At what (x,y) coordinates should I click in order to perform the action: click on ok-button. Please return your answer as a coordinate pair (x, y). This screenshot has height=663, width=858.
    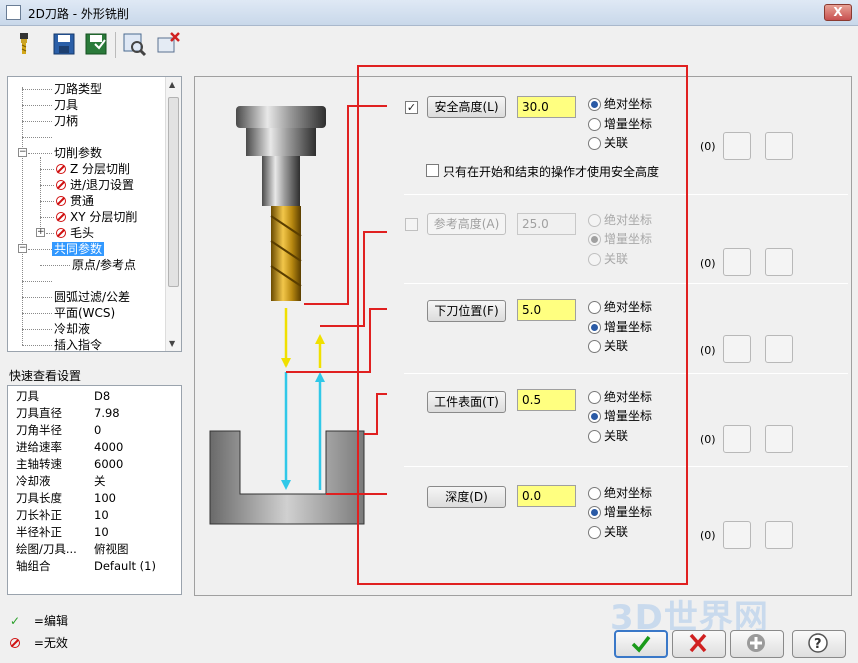
    Looking at the image, I should click on (641, 644).